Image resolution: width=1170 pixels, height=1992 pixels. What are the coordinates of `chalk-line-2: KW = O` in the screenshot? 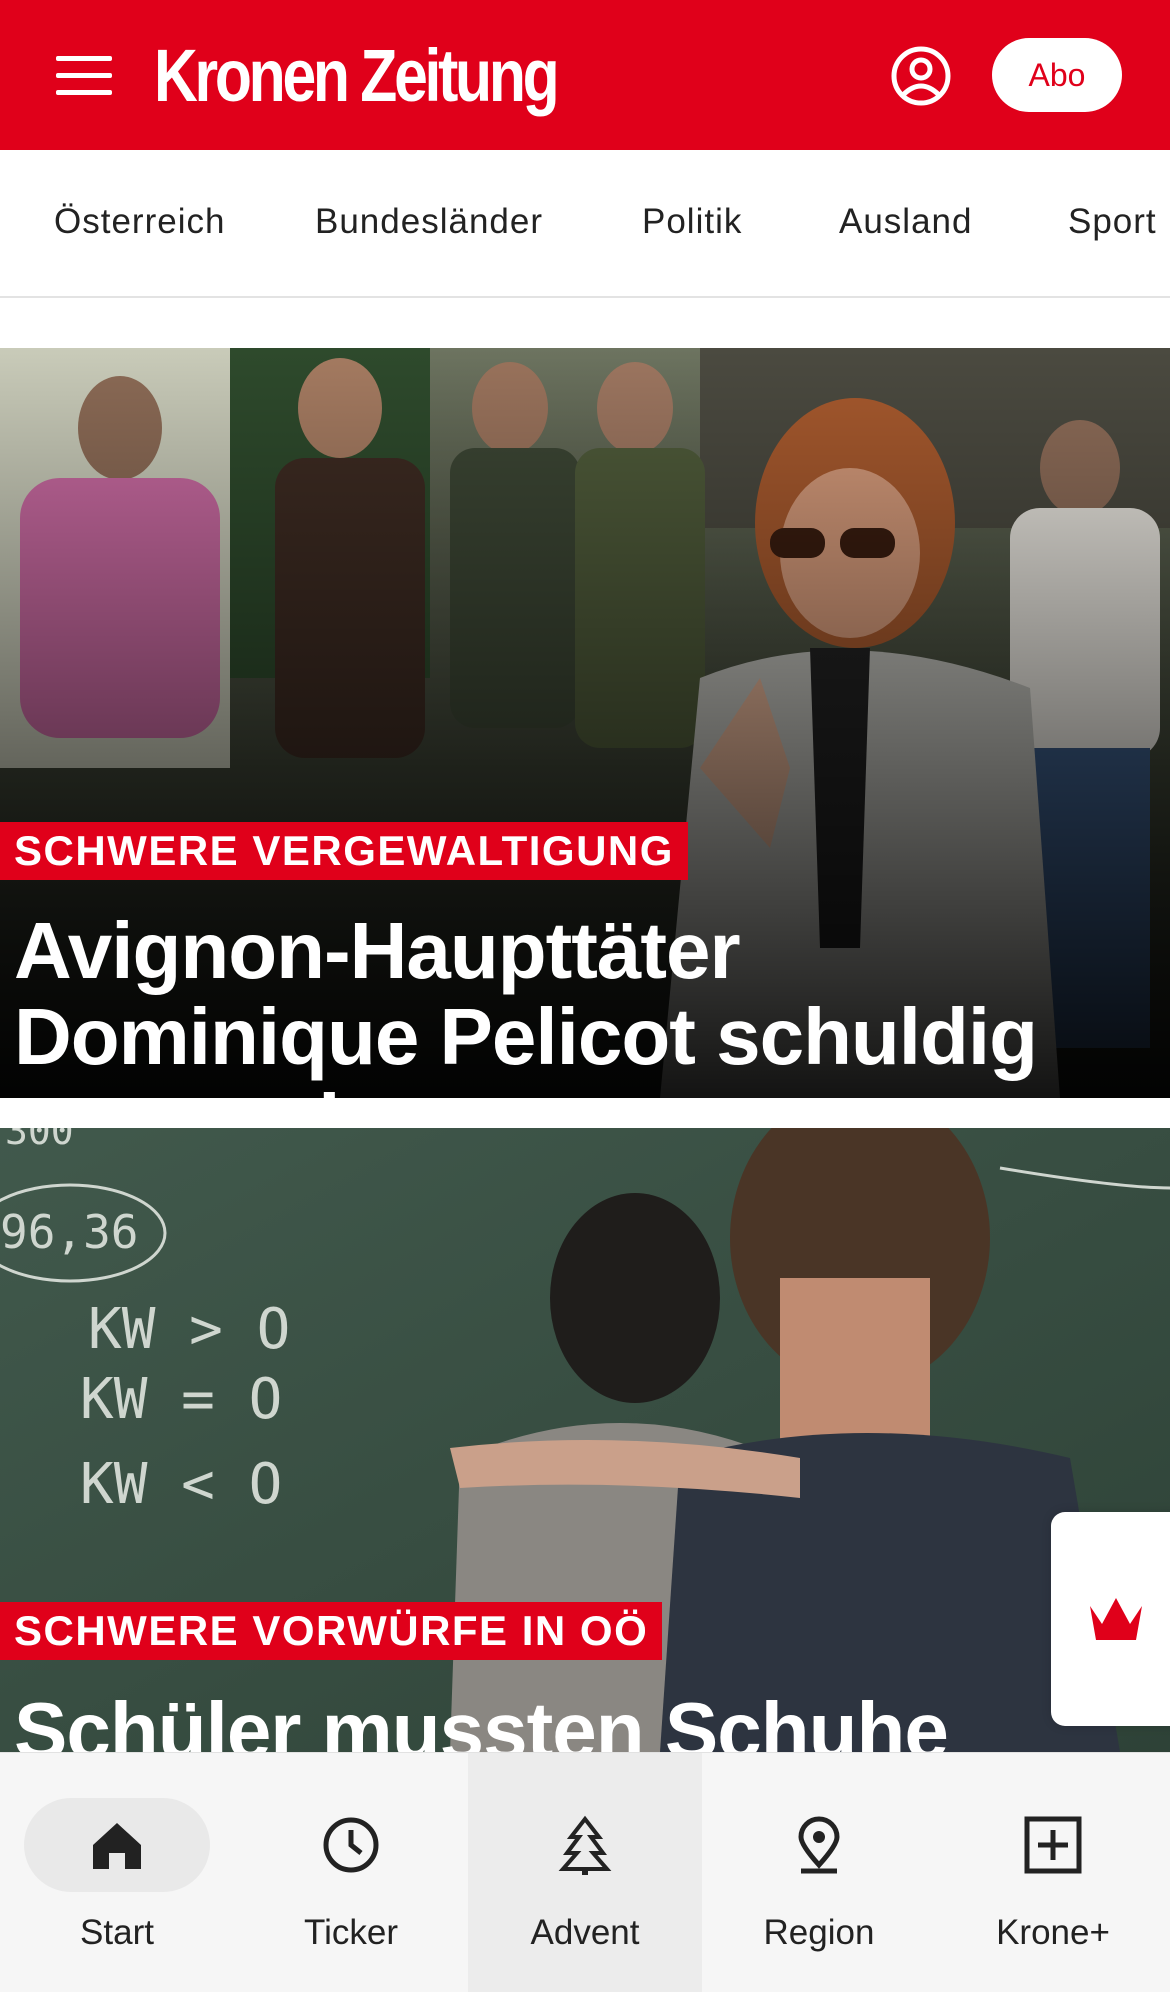 It's located at (181, 1399).